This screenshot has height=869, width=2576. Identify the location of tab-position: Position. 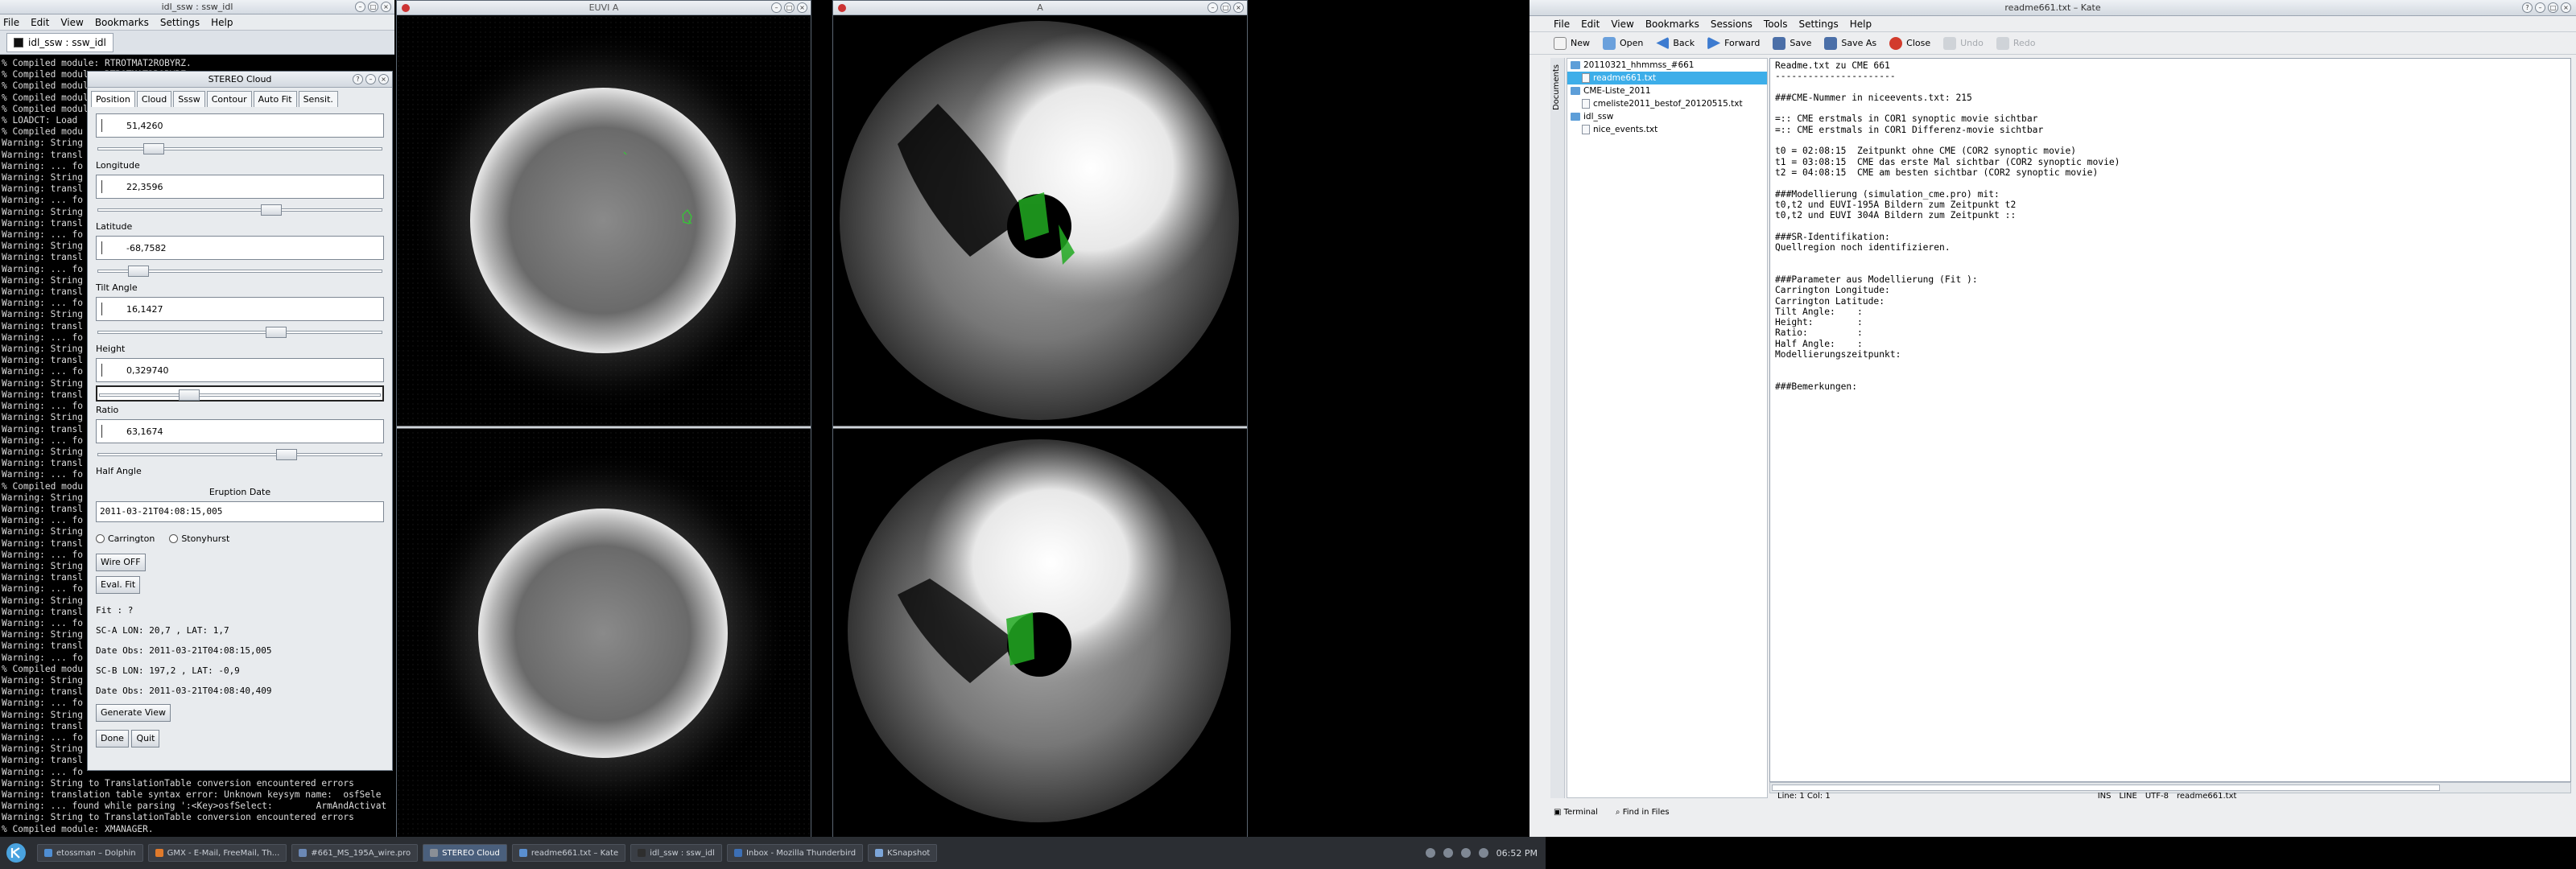
(113, 99).